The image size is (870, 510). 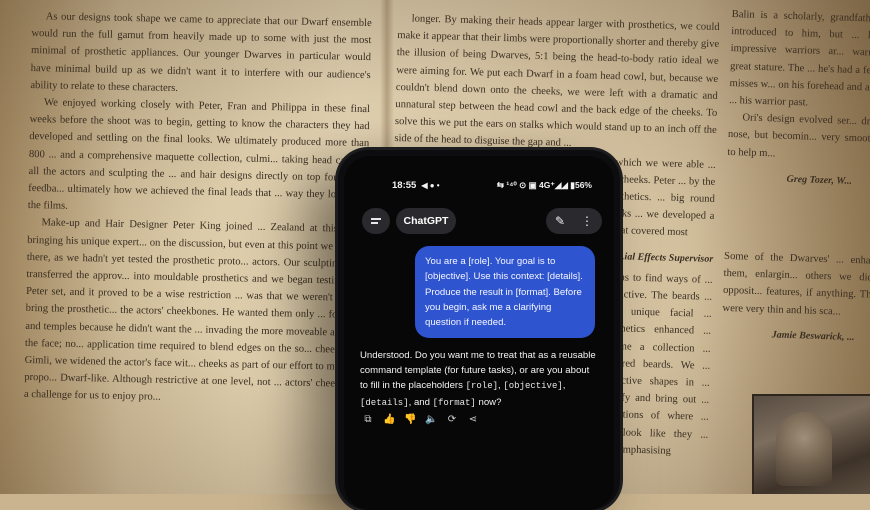 I want to click on new-chat-edit-icon: ✎, so click(x=560, y=221).